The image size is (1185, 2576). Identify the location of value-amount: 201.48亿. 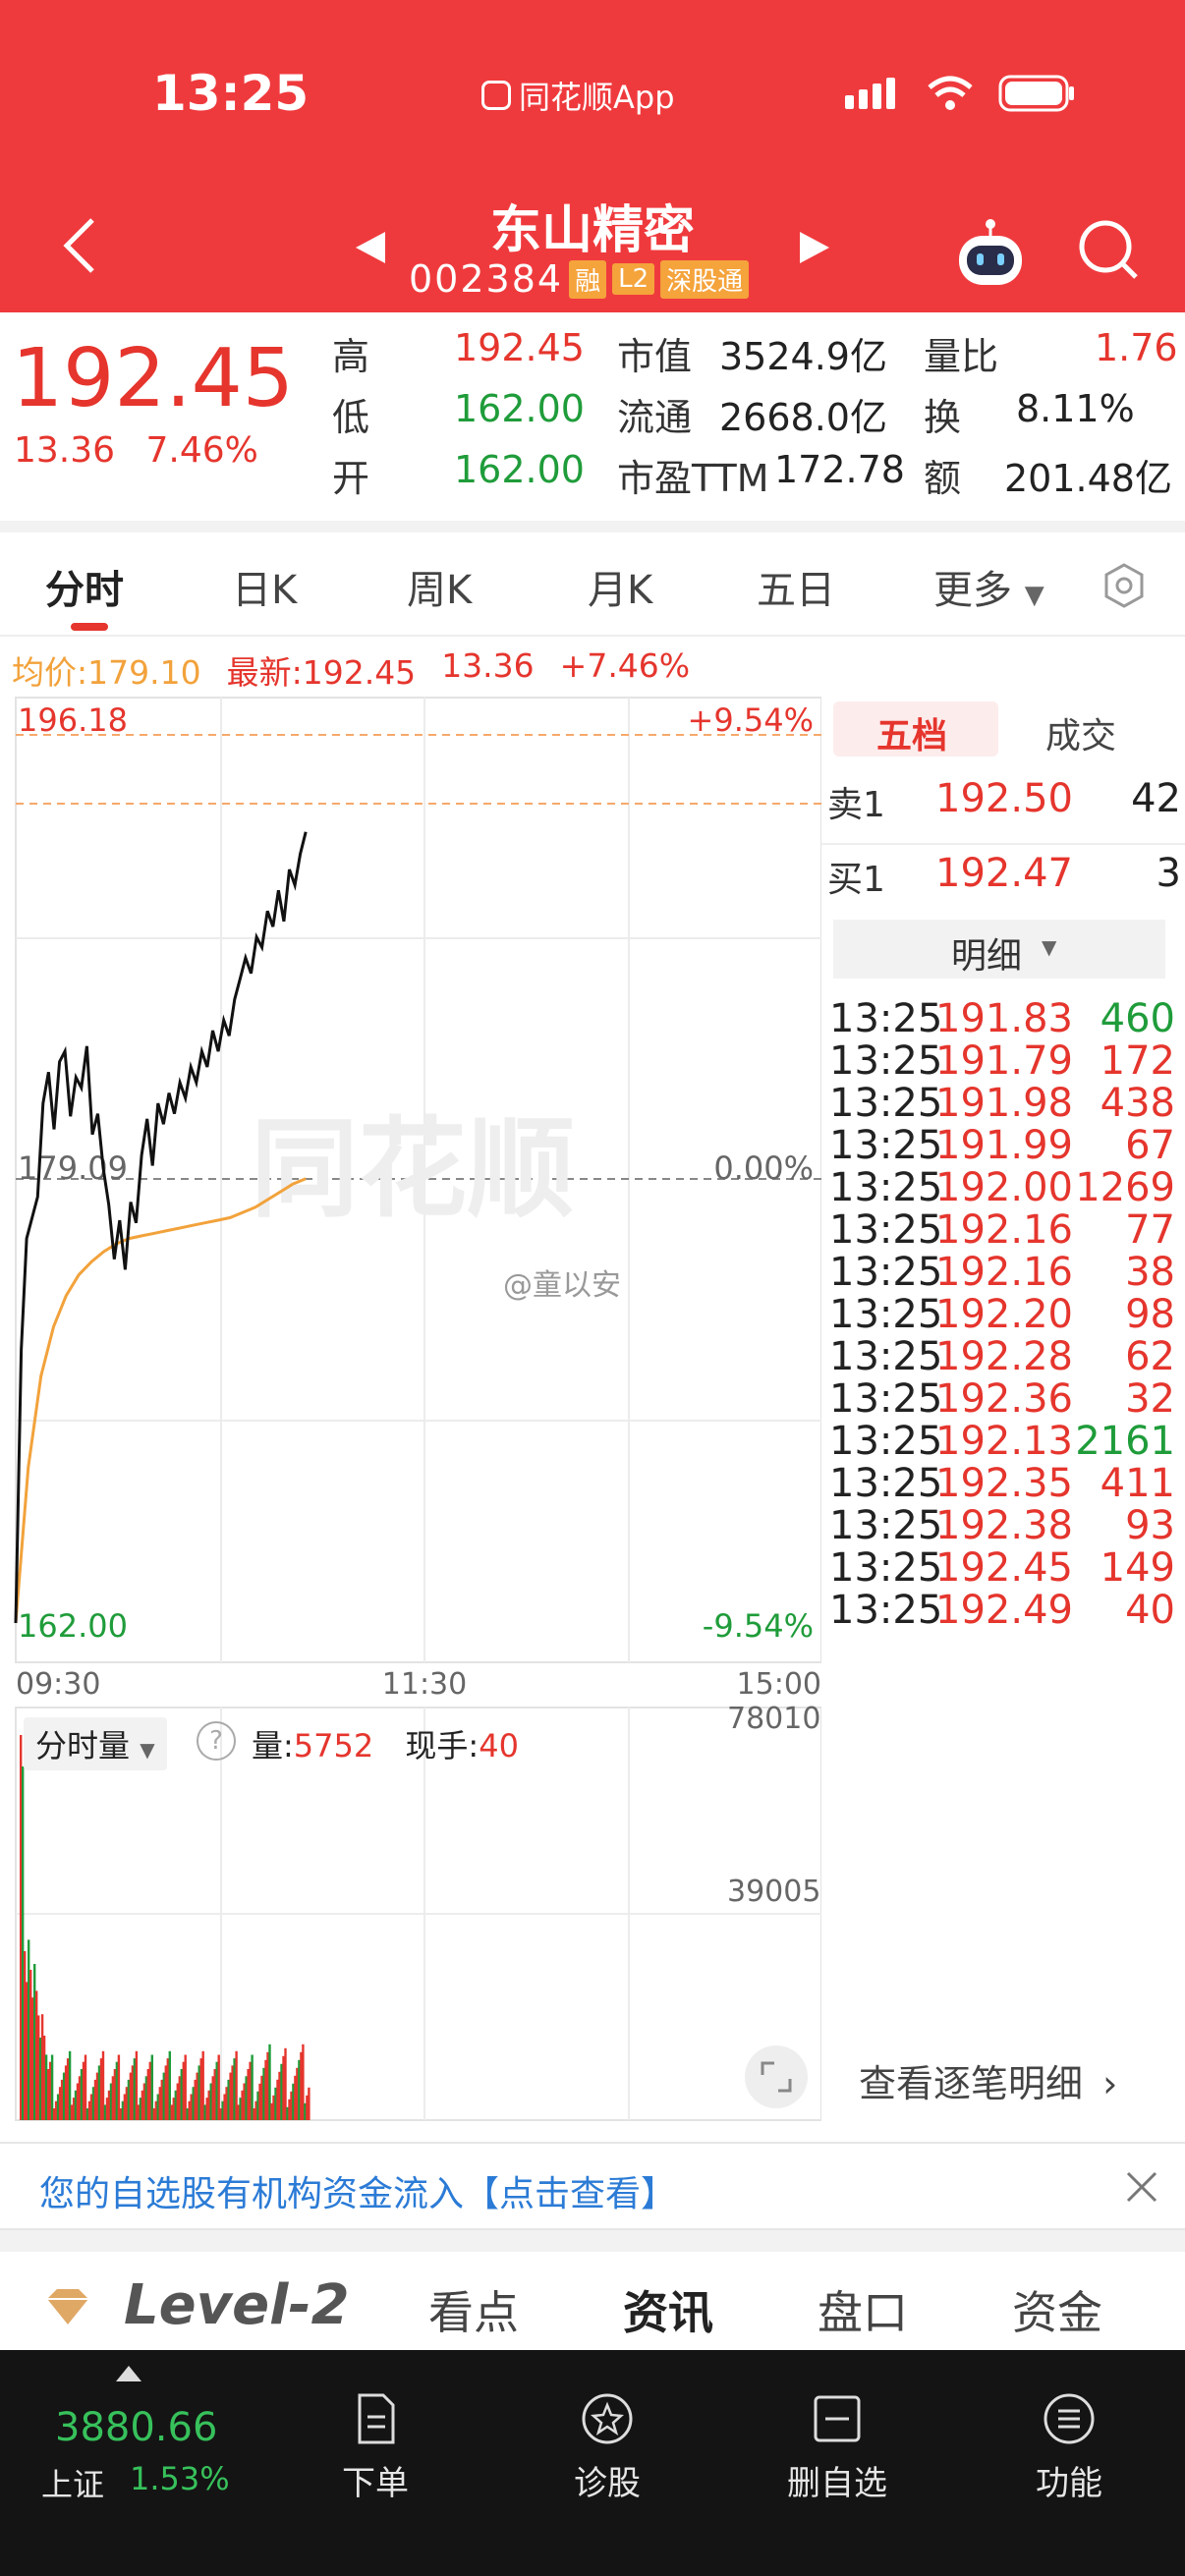
(1088, 478).